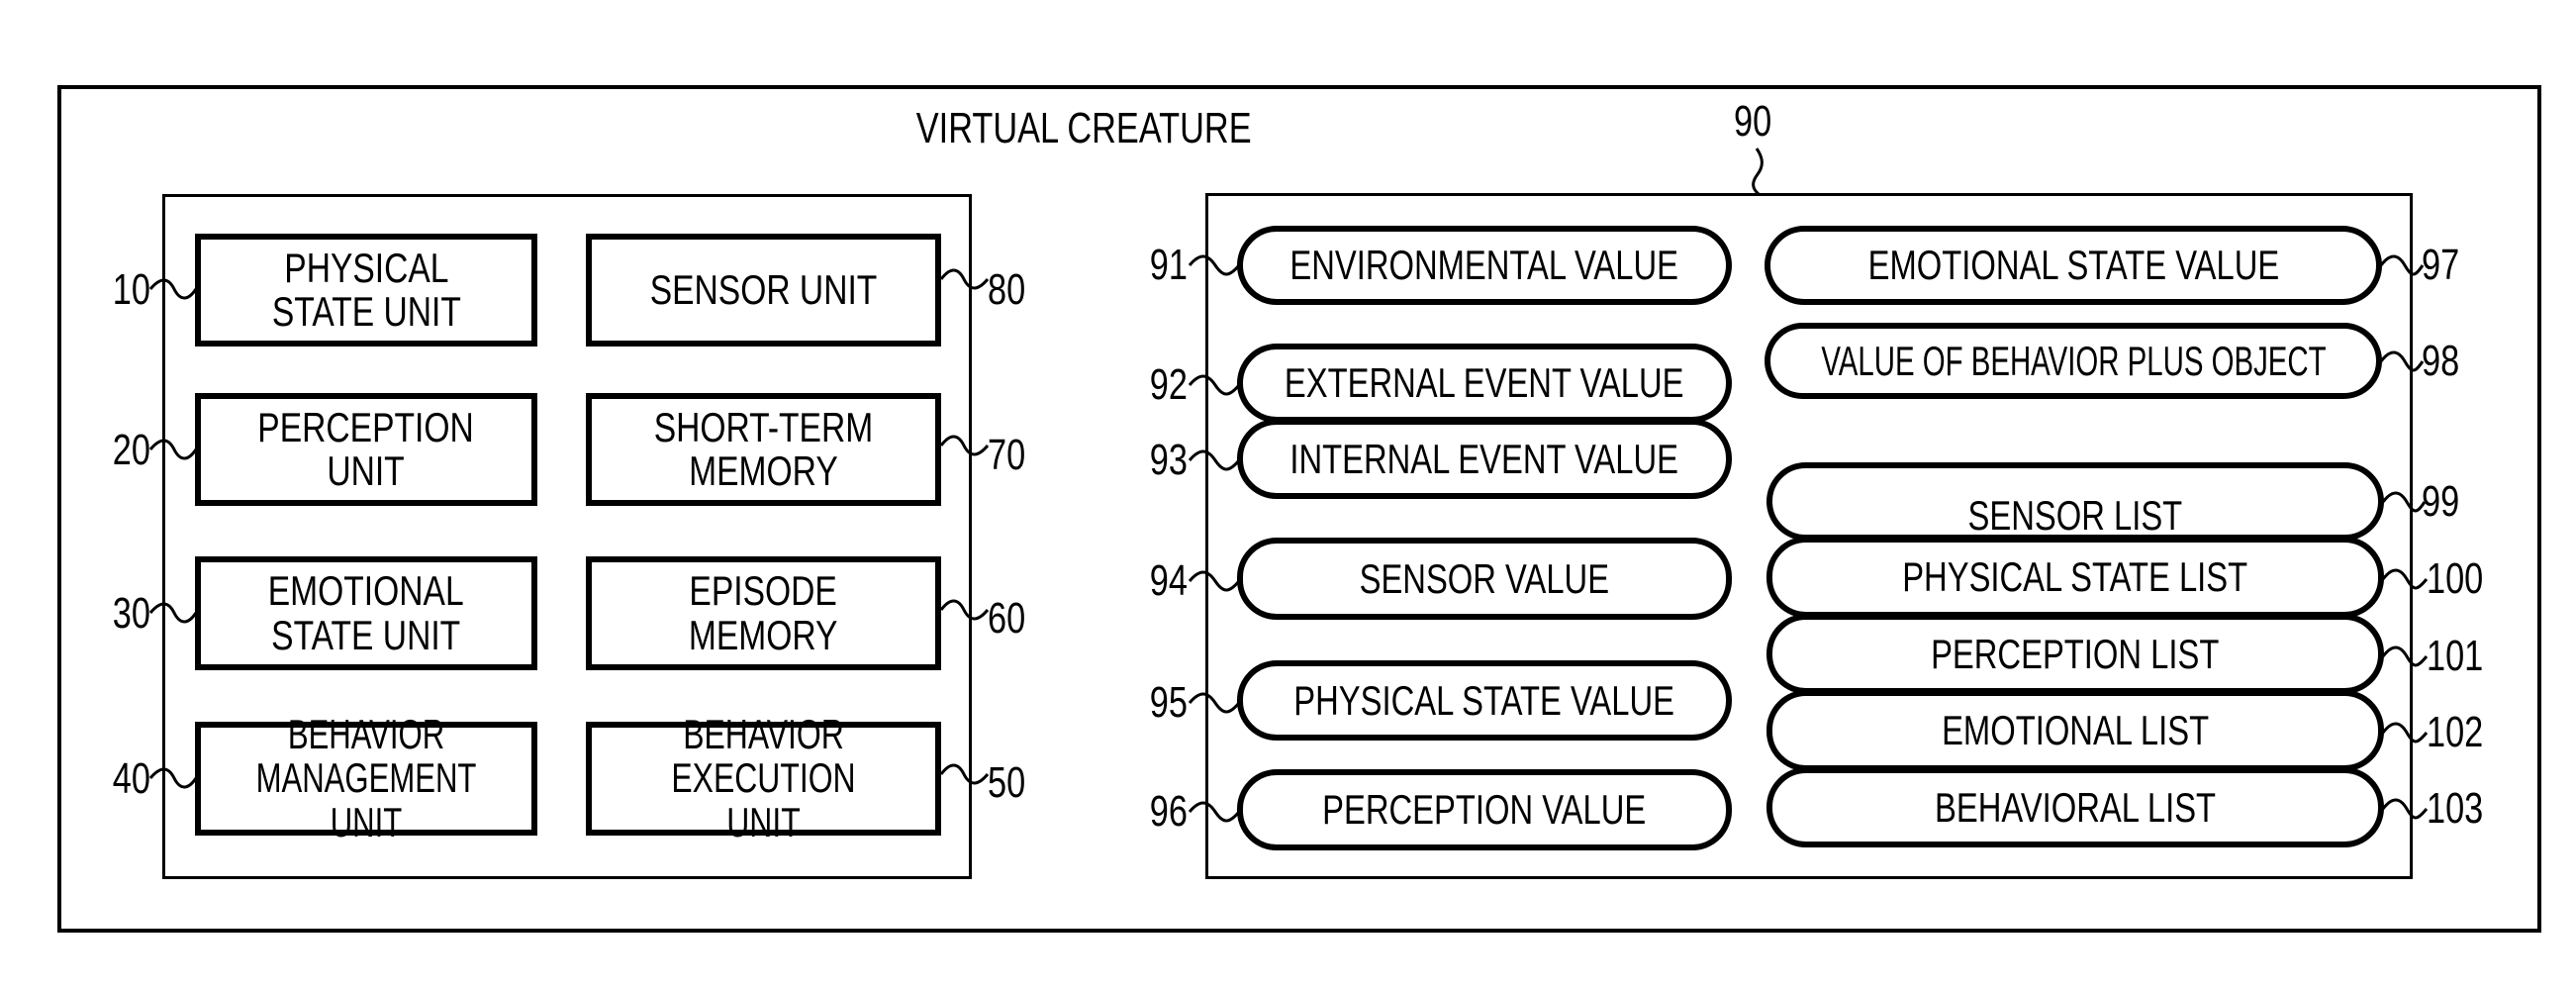 The width and height of the screenshot is (2576, 992). Describe the element at coordinates (1007, 618) in the screenshot. I see `ref-label-60: 60` at that location.